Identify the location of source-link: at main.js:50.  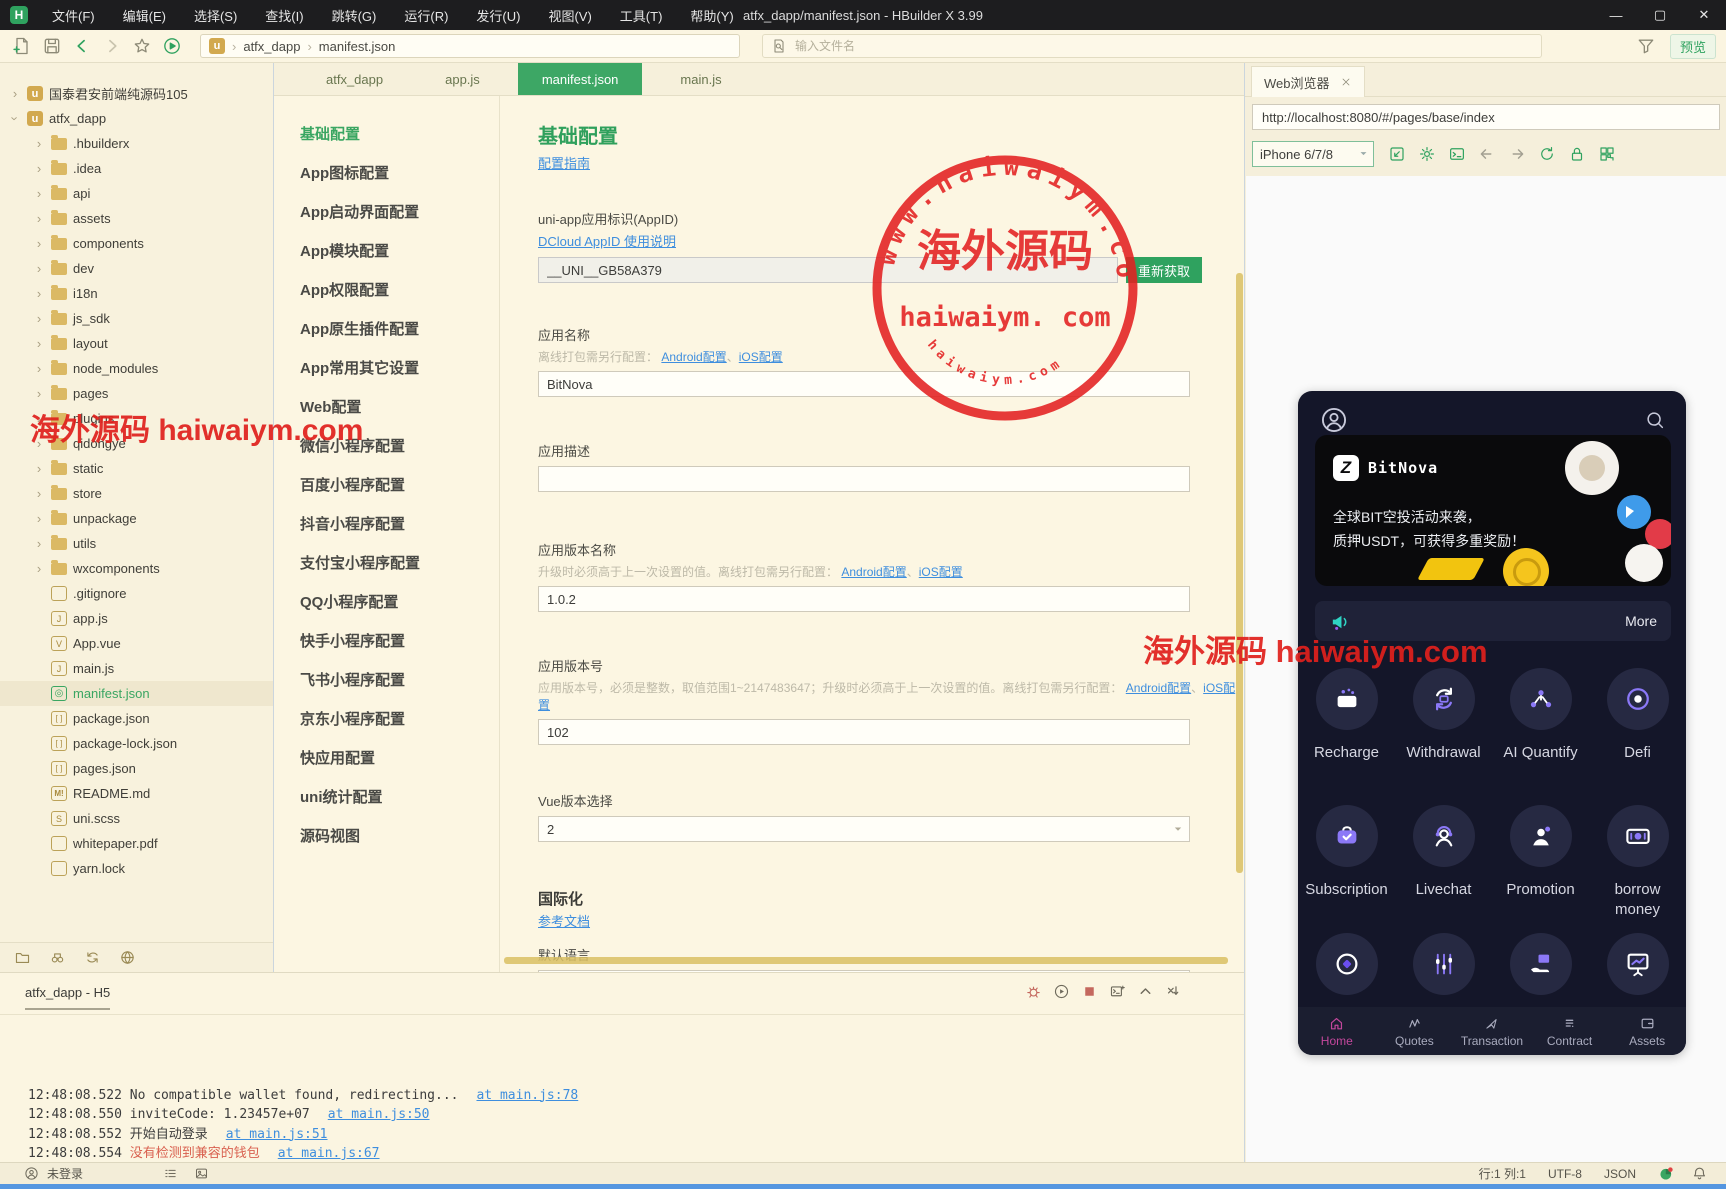
(379, 1114).